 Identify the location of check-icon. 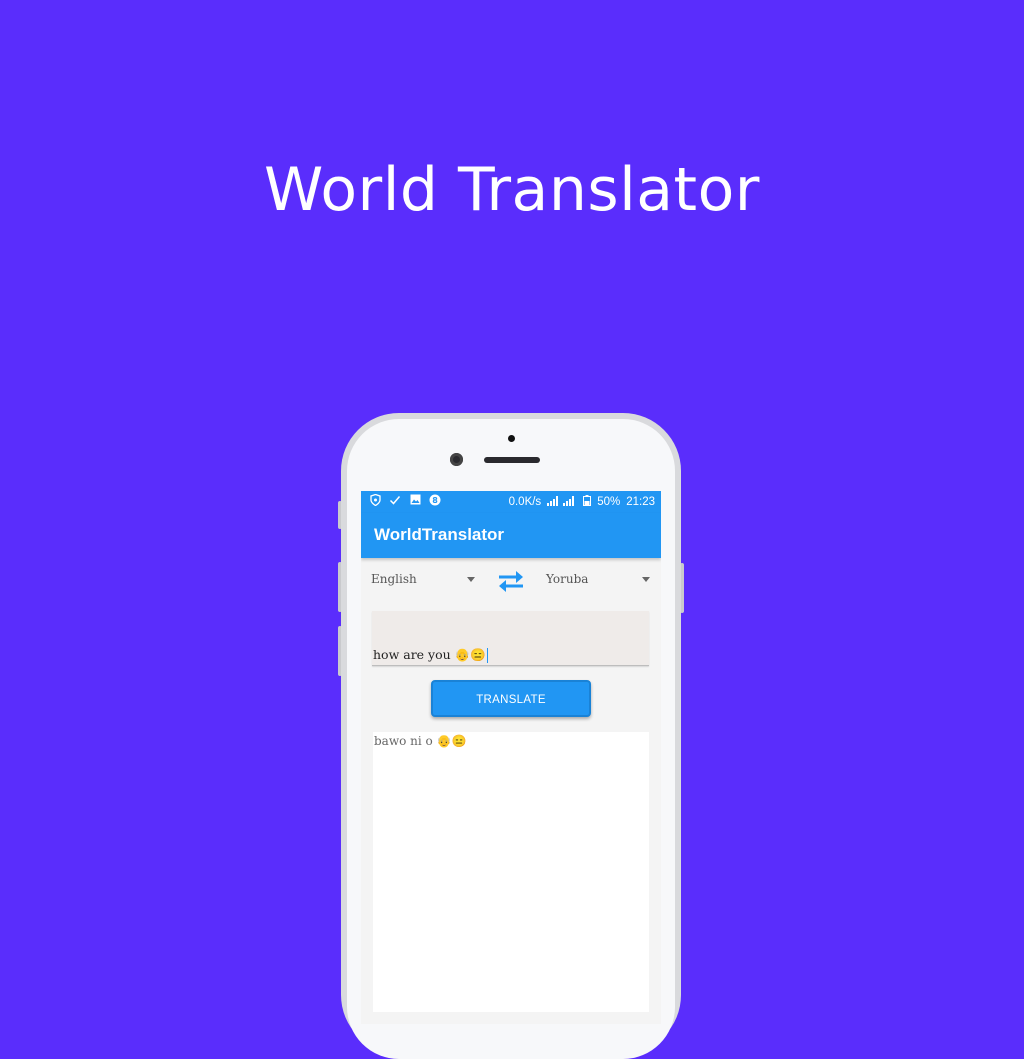
(395, 500).